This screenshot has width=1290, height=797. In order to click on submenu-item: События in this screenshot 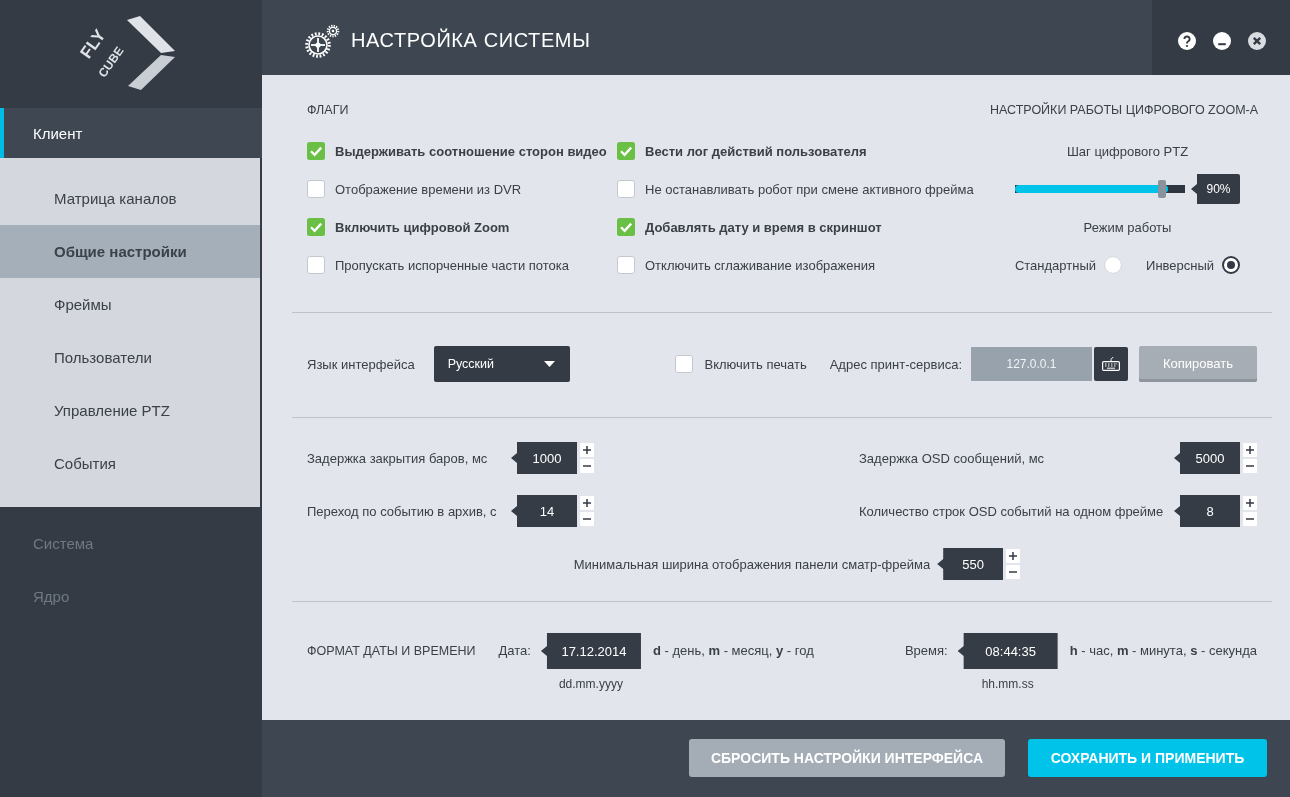, I will do `click(130, 463)`.